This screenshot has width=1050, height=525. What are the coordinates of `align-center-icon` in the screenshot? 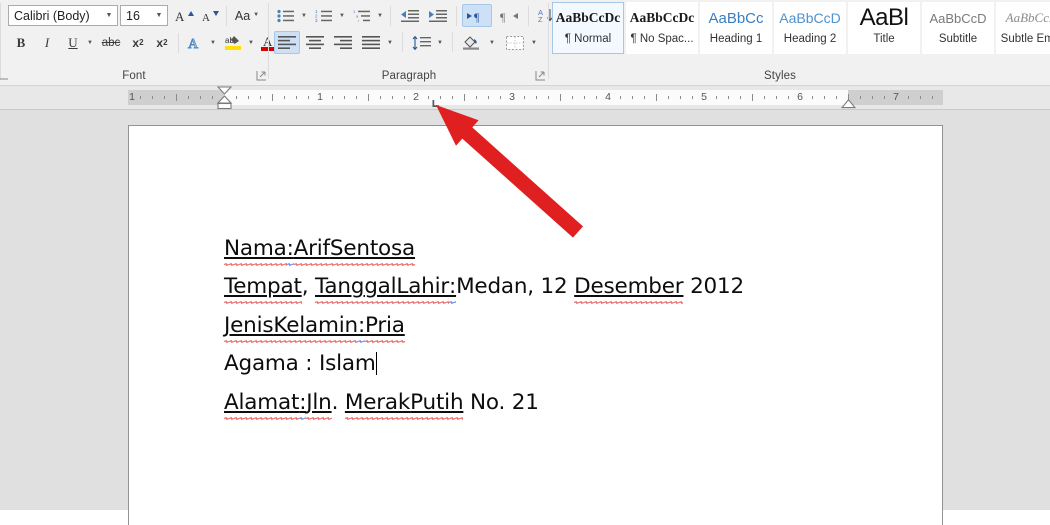 It's located at (315, 42).